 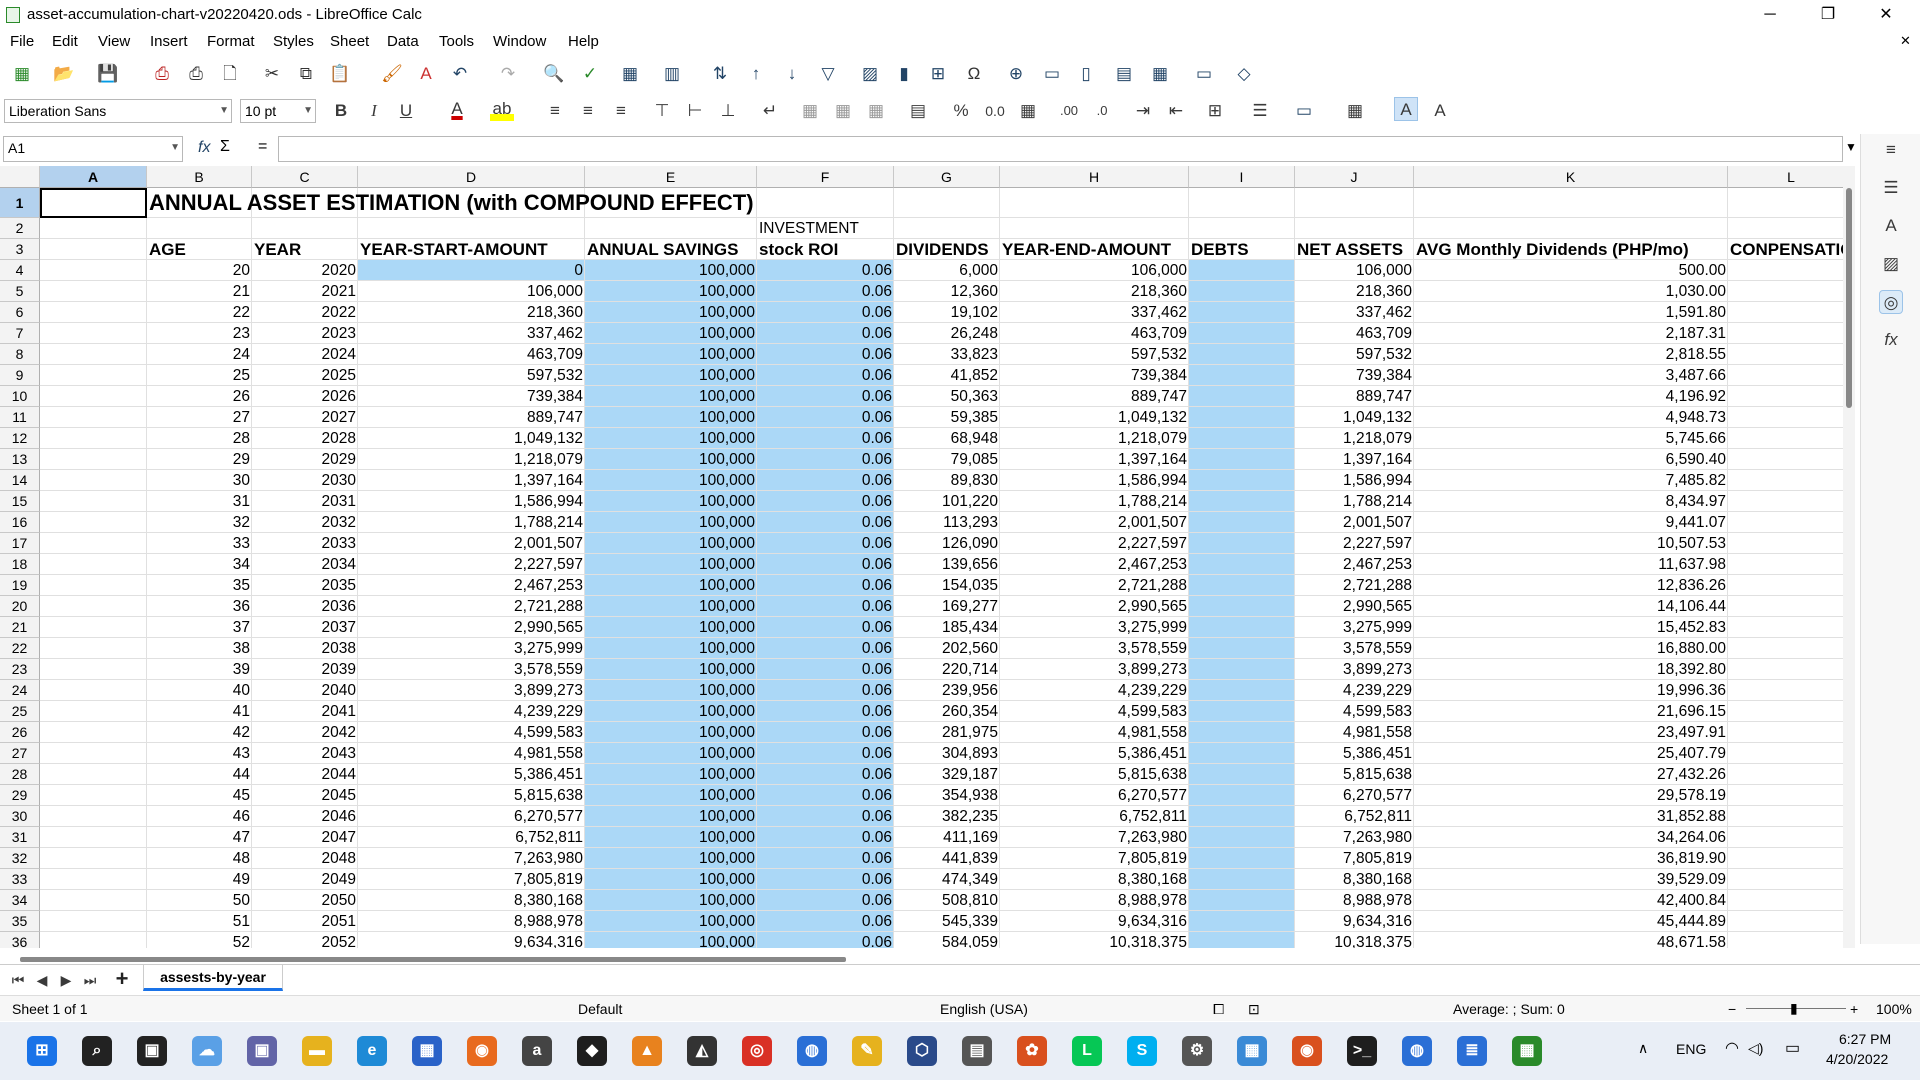 What do you see at coordinates (583, 41) in the screenshot?
I see `menu-help: Help` at bounding box center [583, 41].